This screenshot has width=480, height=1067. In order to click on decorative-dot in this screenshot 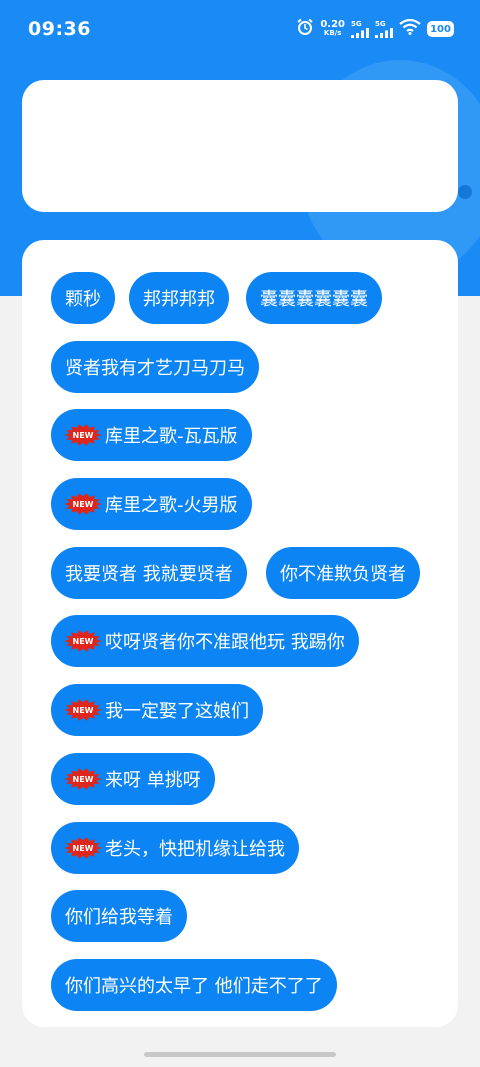, I will do `click(465, 192)`.